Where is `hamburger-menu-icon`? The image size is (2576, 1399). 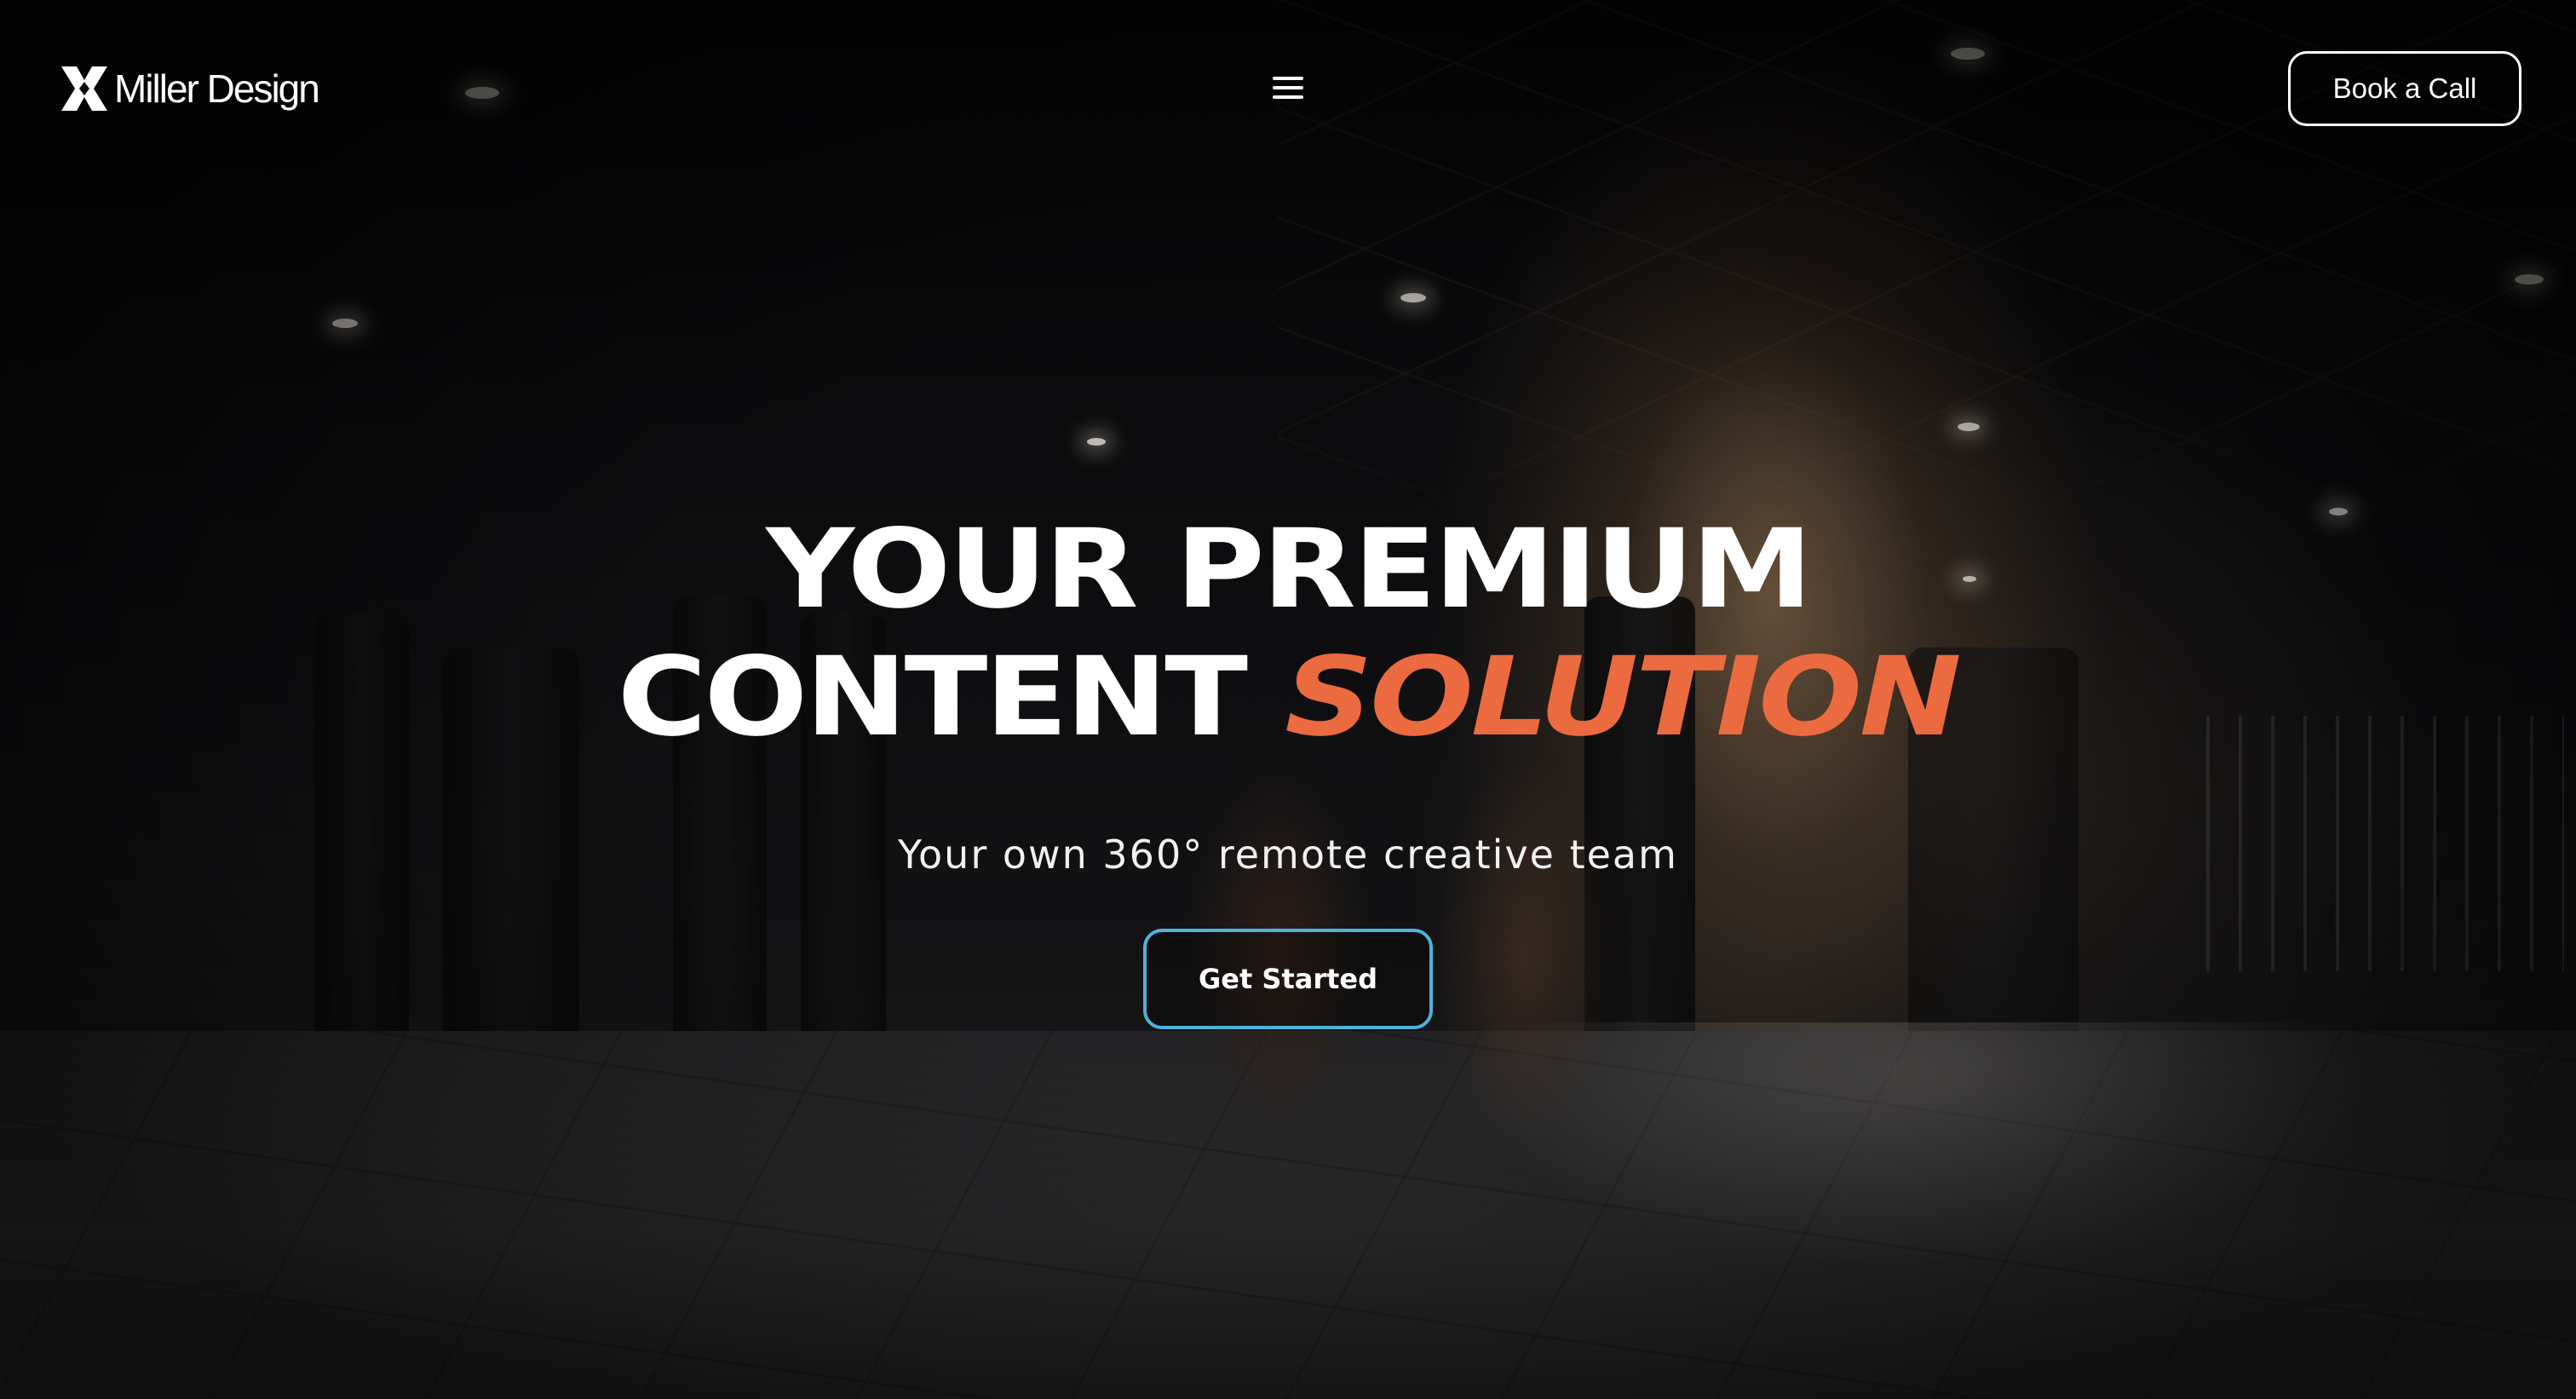 hamburger-menu-icon is located at coordinates (1288, 87).